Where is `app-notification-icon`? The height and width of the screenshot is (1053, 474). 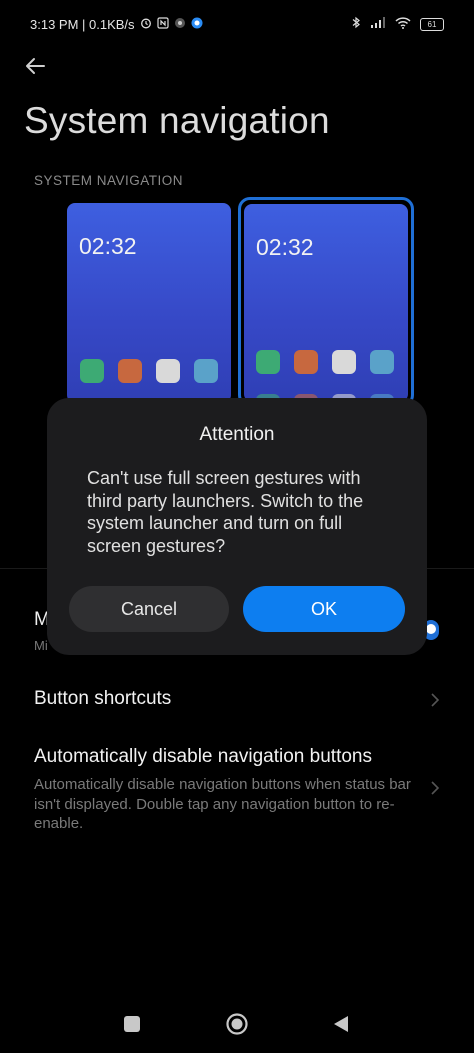
app-notification-icon is located at coordinates (197, 24).